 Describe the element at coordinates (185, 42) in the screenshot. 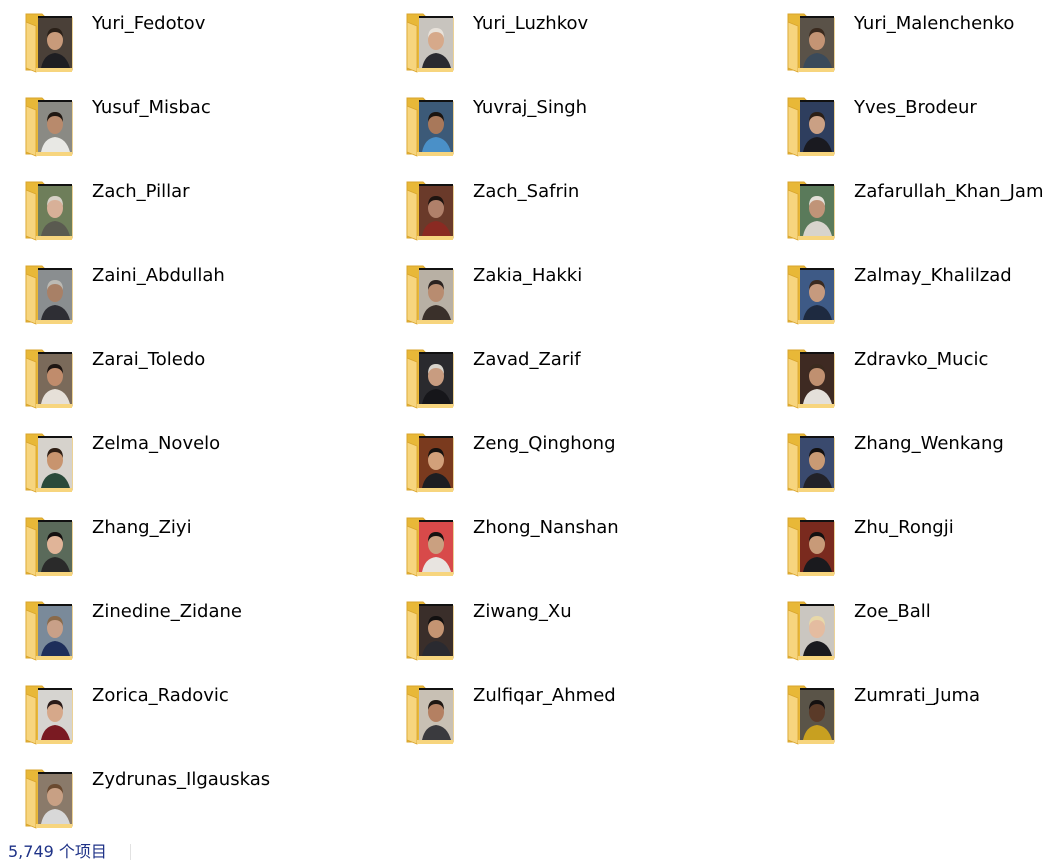

I see `folder-item: Yuri_Fedotov` at that location.